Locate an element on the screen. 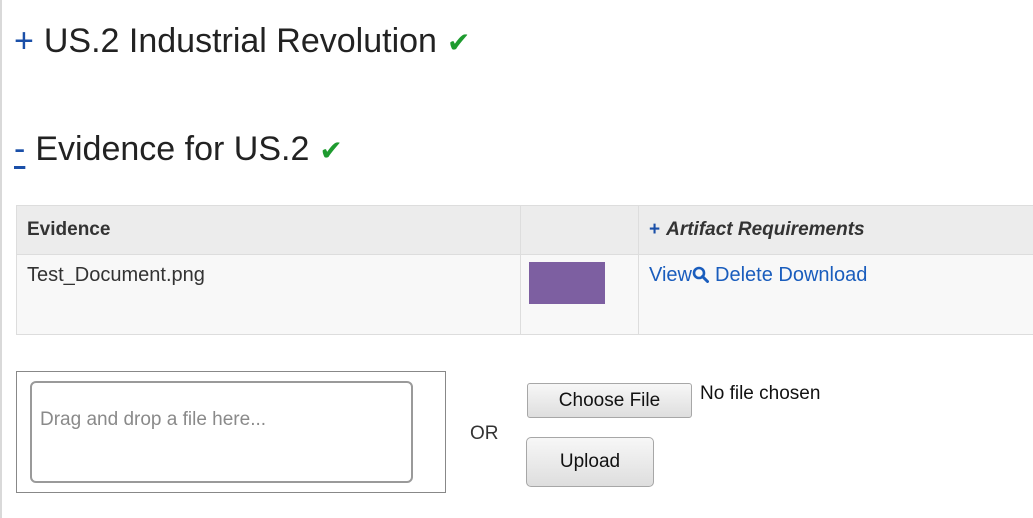 The image size is (1033, 518). choose-file-button: Choose File is located at coordinates (609, 400).